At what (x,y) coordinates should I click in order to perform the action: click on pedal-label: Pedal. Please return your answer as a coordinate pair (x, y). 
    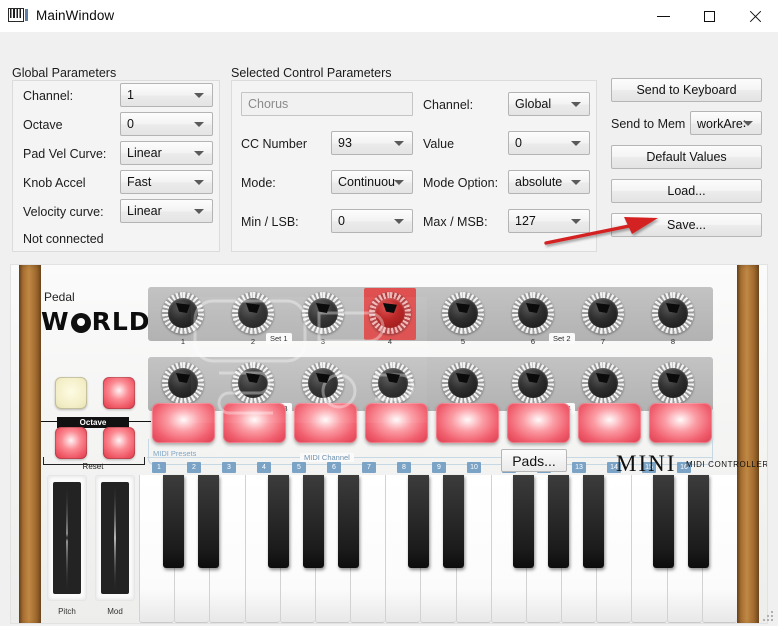
    Looking at the image, I should click on (59, 297).